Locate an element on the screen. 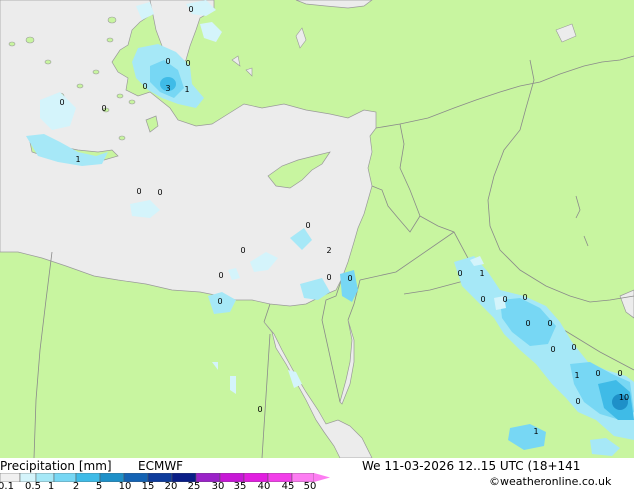 Image resolution: width=634 pixels, height=492 pixels. legend-tick-label: 5 is located at coordinates (99, 486).